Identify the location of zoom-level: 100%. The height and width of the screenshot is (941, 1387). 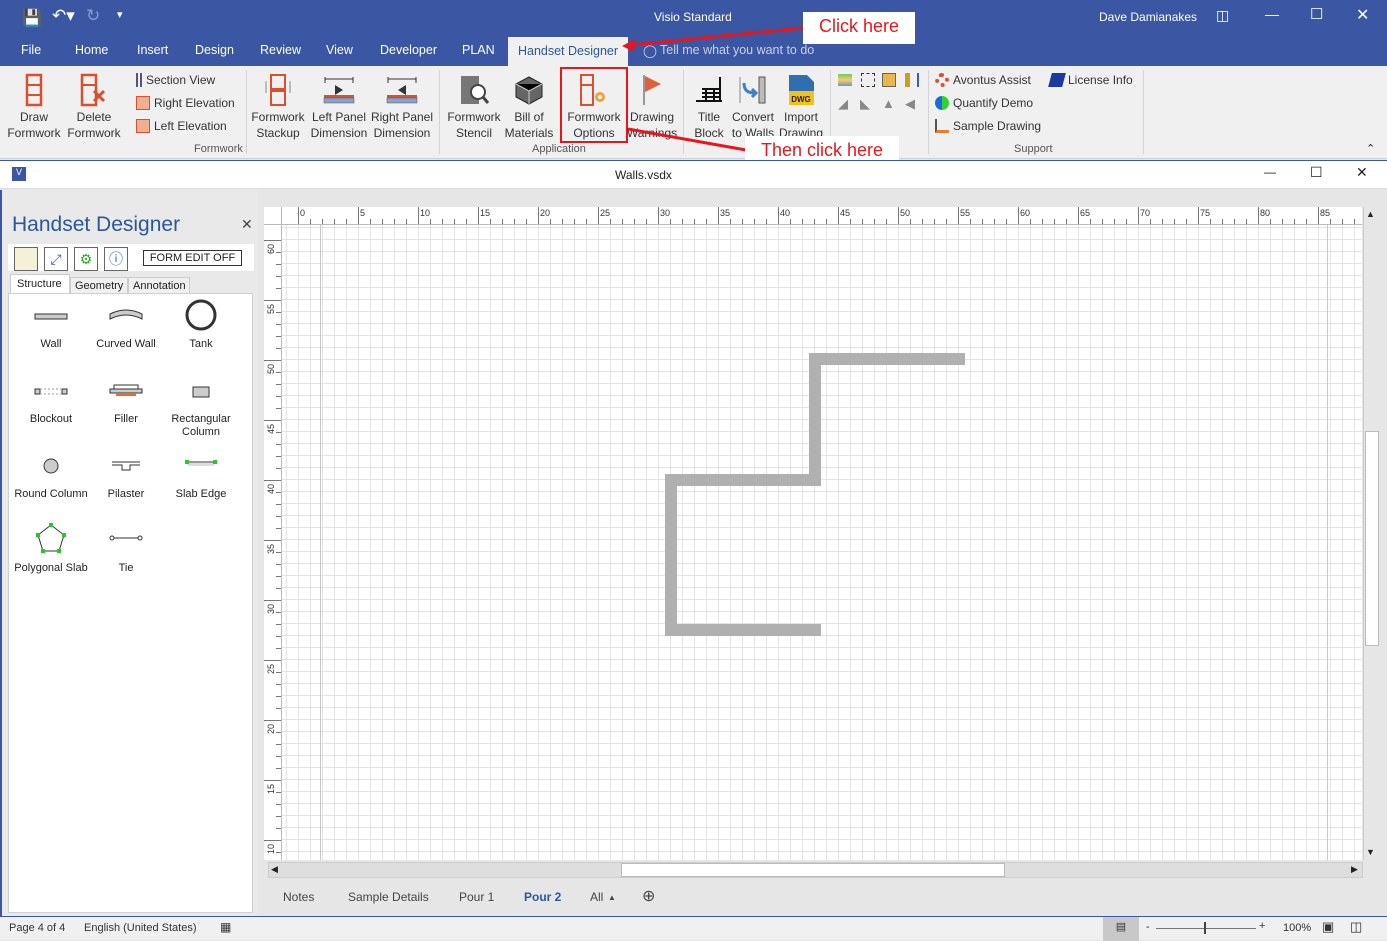
(1297, 928).